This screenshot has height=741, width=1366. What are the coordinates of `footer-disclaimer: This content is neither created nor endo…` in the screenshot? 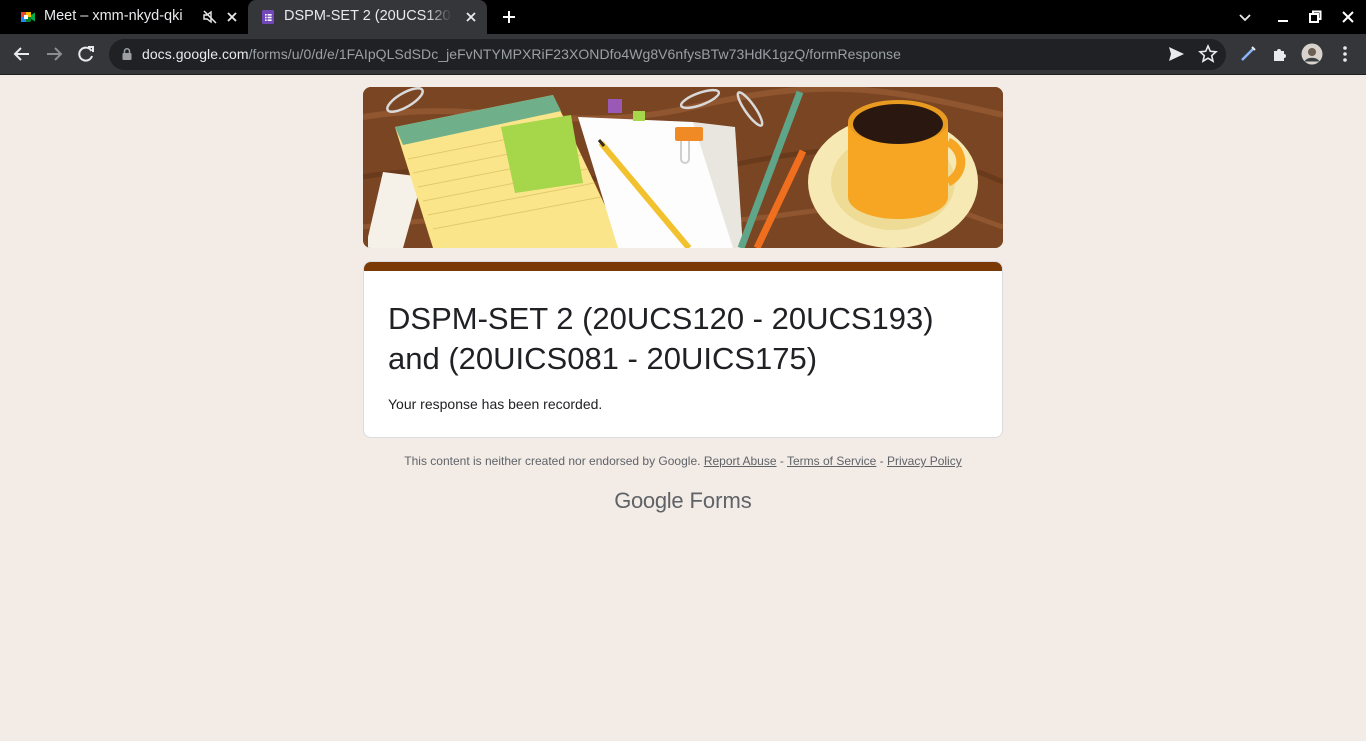 It's located at (683, 461).